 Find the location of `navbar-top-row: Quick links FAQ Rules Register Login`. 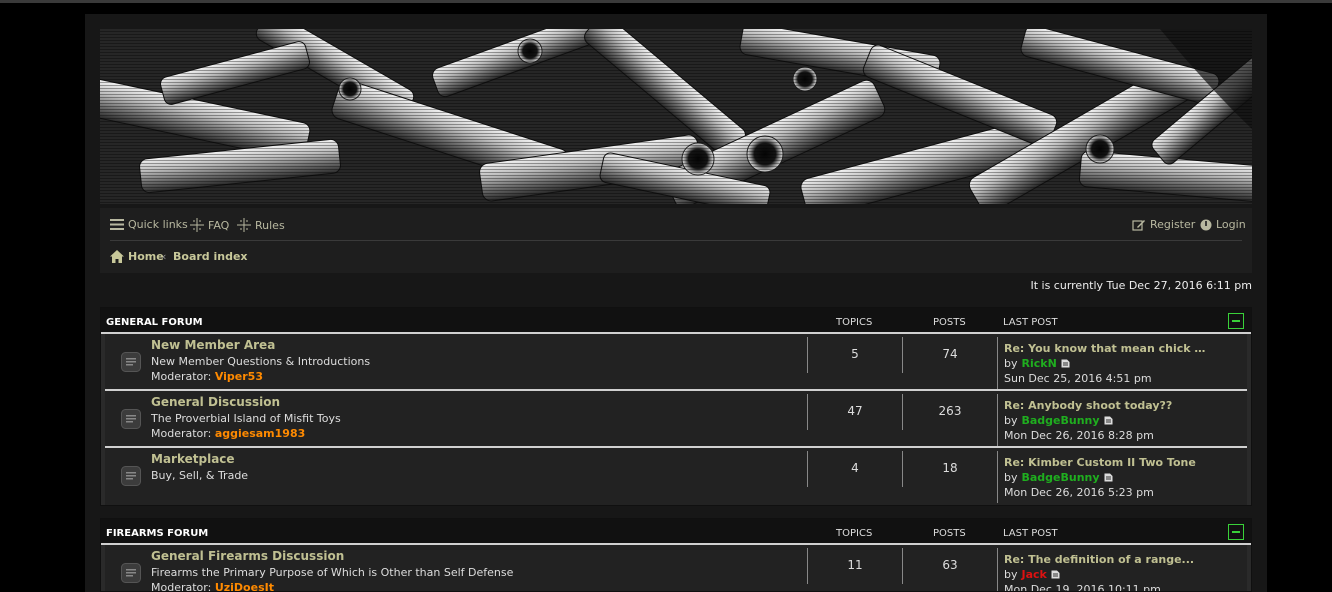

navbar-top-row: Quick links FAQ Rules Register Login is located at coordinates (678, 224).